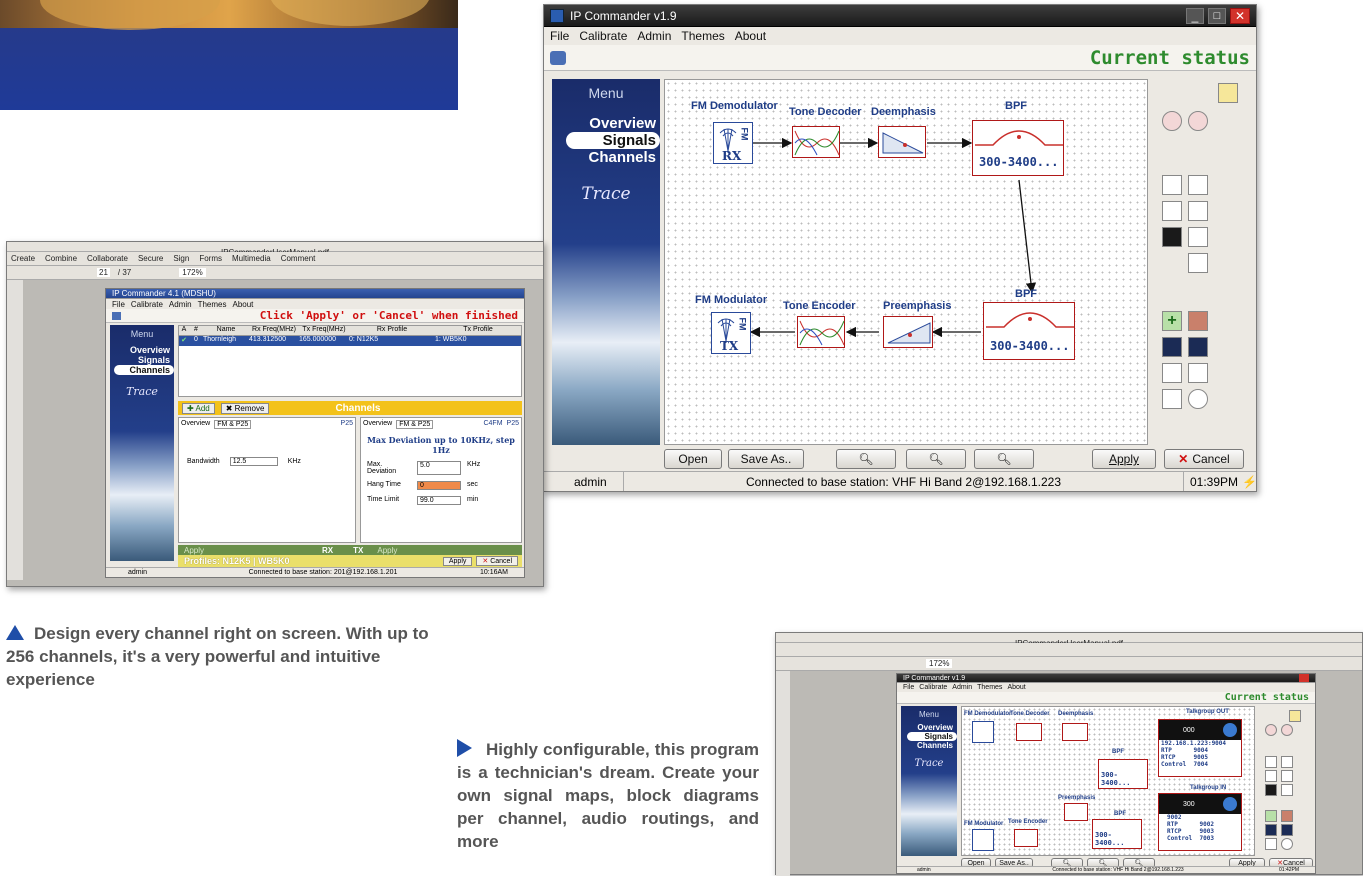 Image resolution: width=1363 pixels, height=876 pixels. I want to click on max-deviation-input: 5.0, so click(439, 468).